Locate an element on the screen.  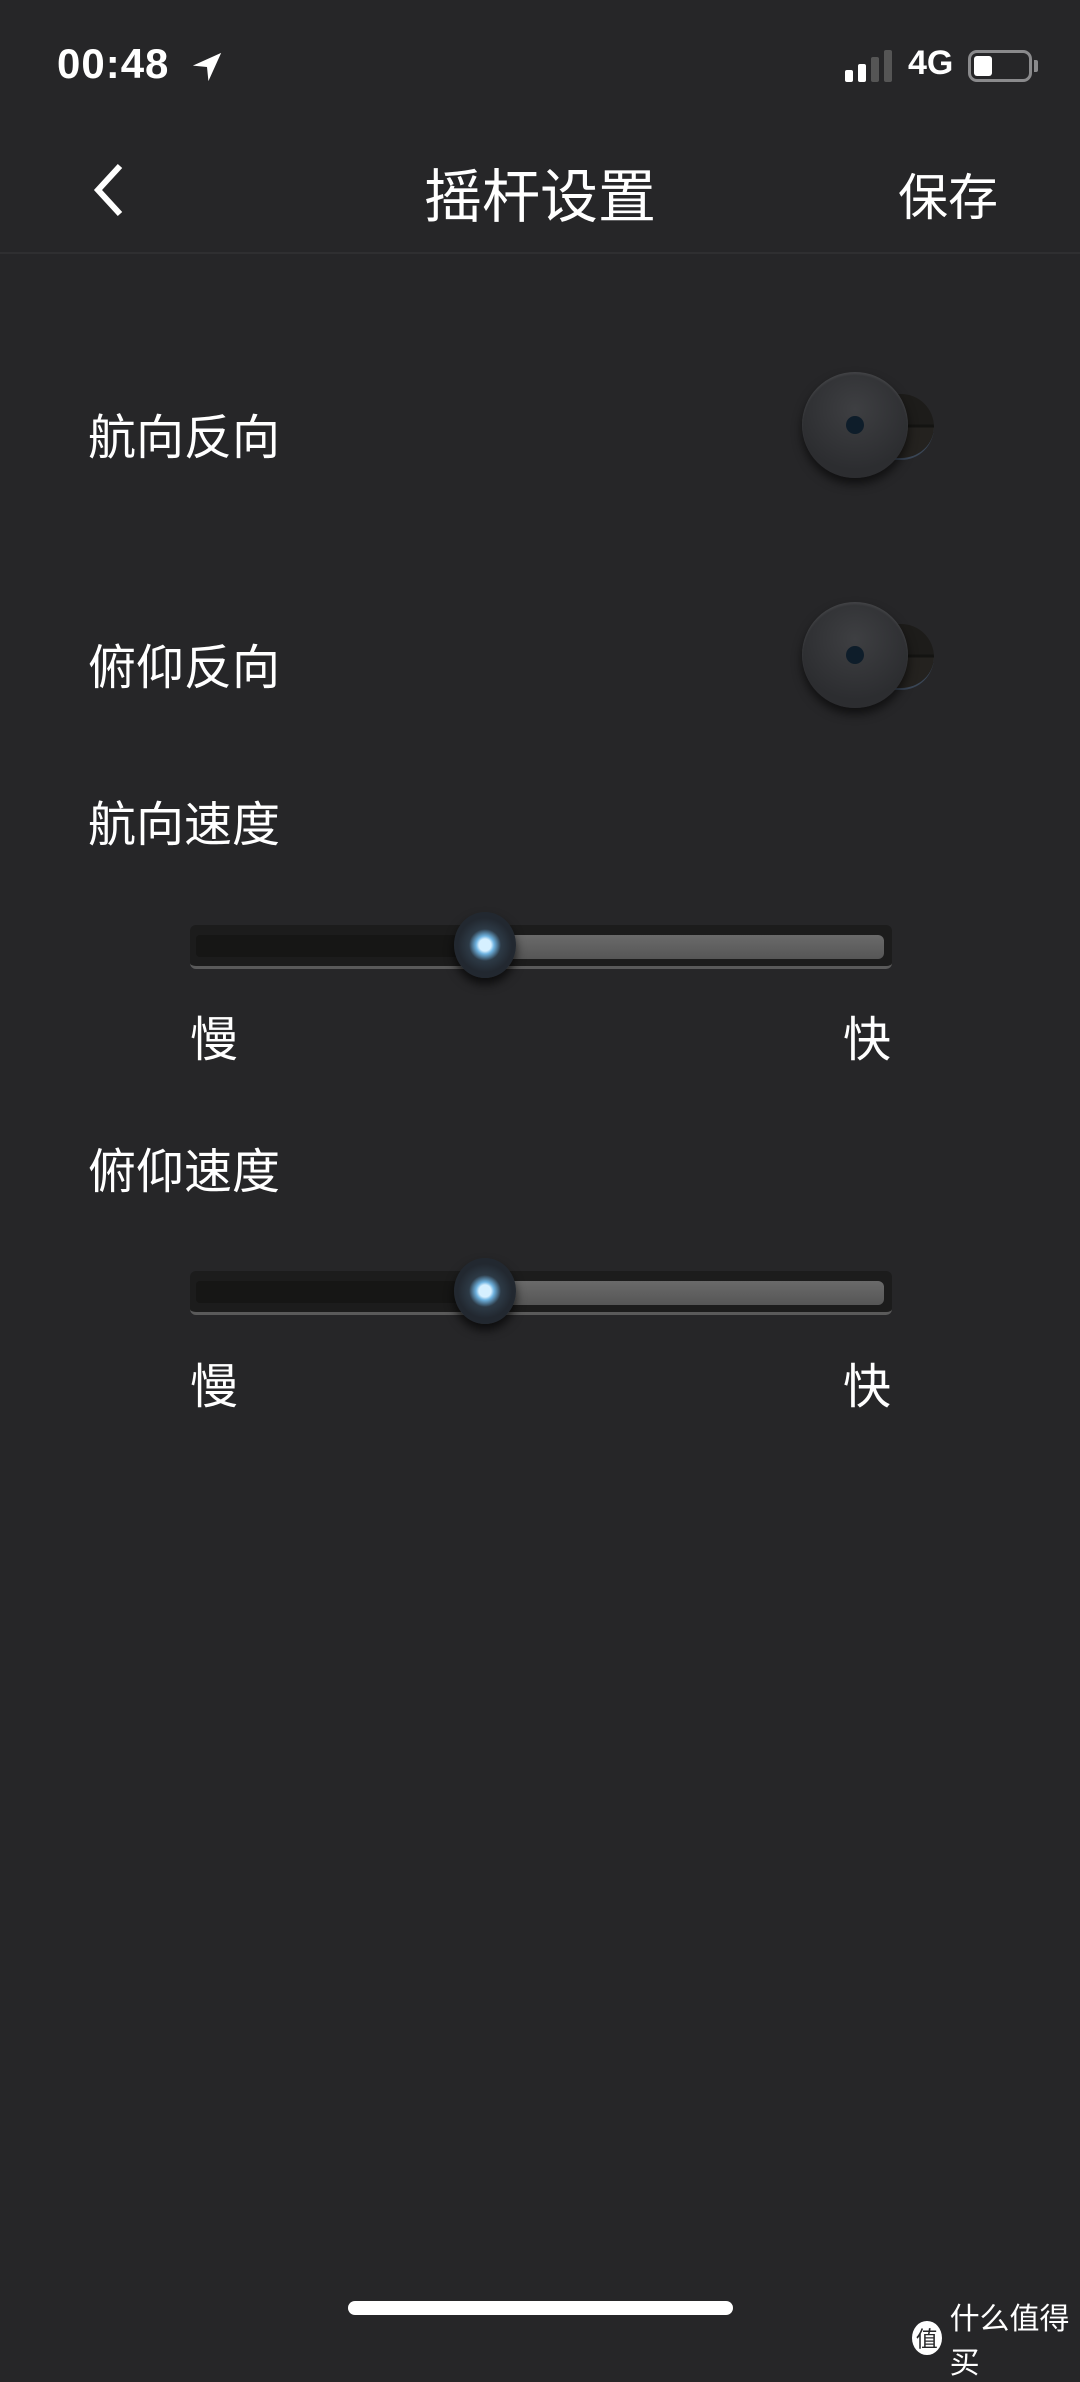
yaw-reverse-label: 航向反向 is located at coordinates (184, 438).